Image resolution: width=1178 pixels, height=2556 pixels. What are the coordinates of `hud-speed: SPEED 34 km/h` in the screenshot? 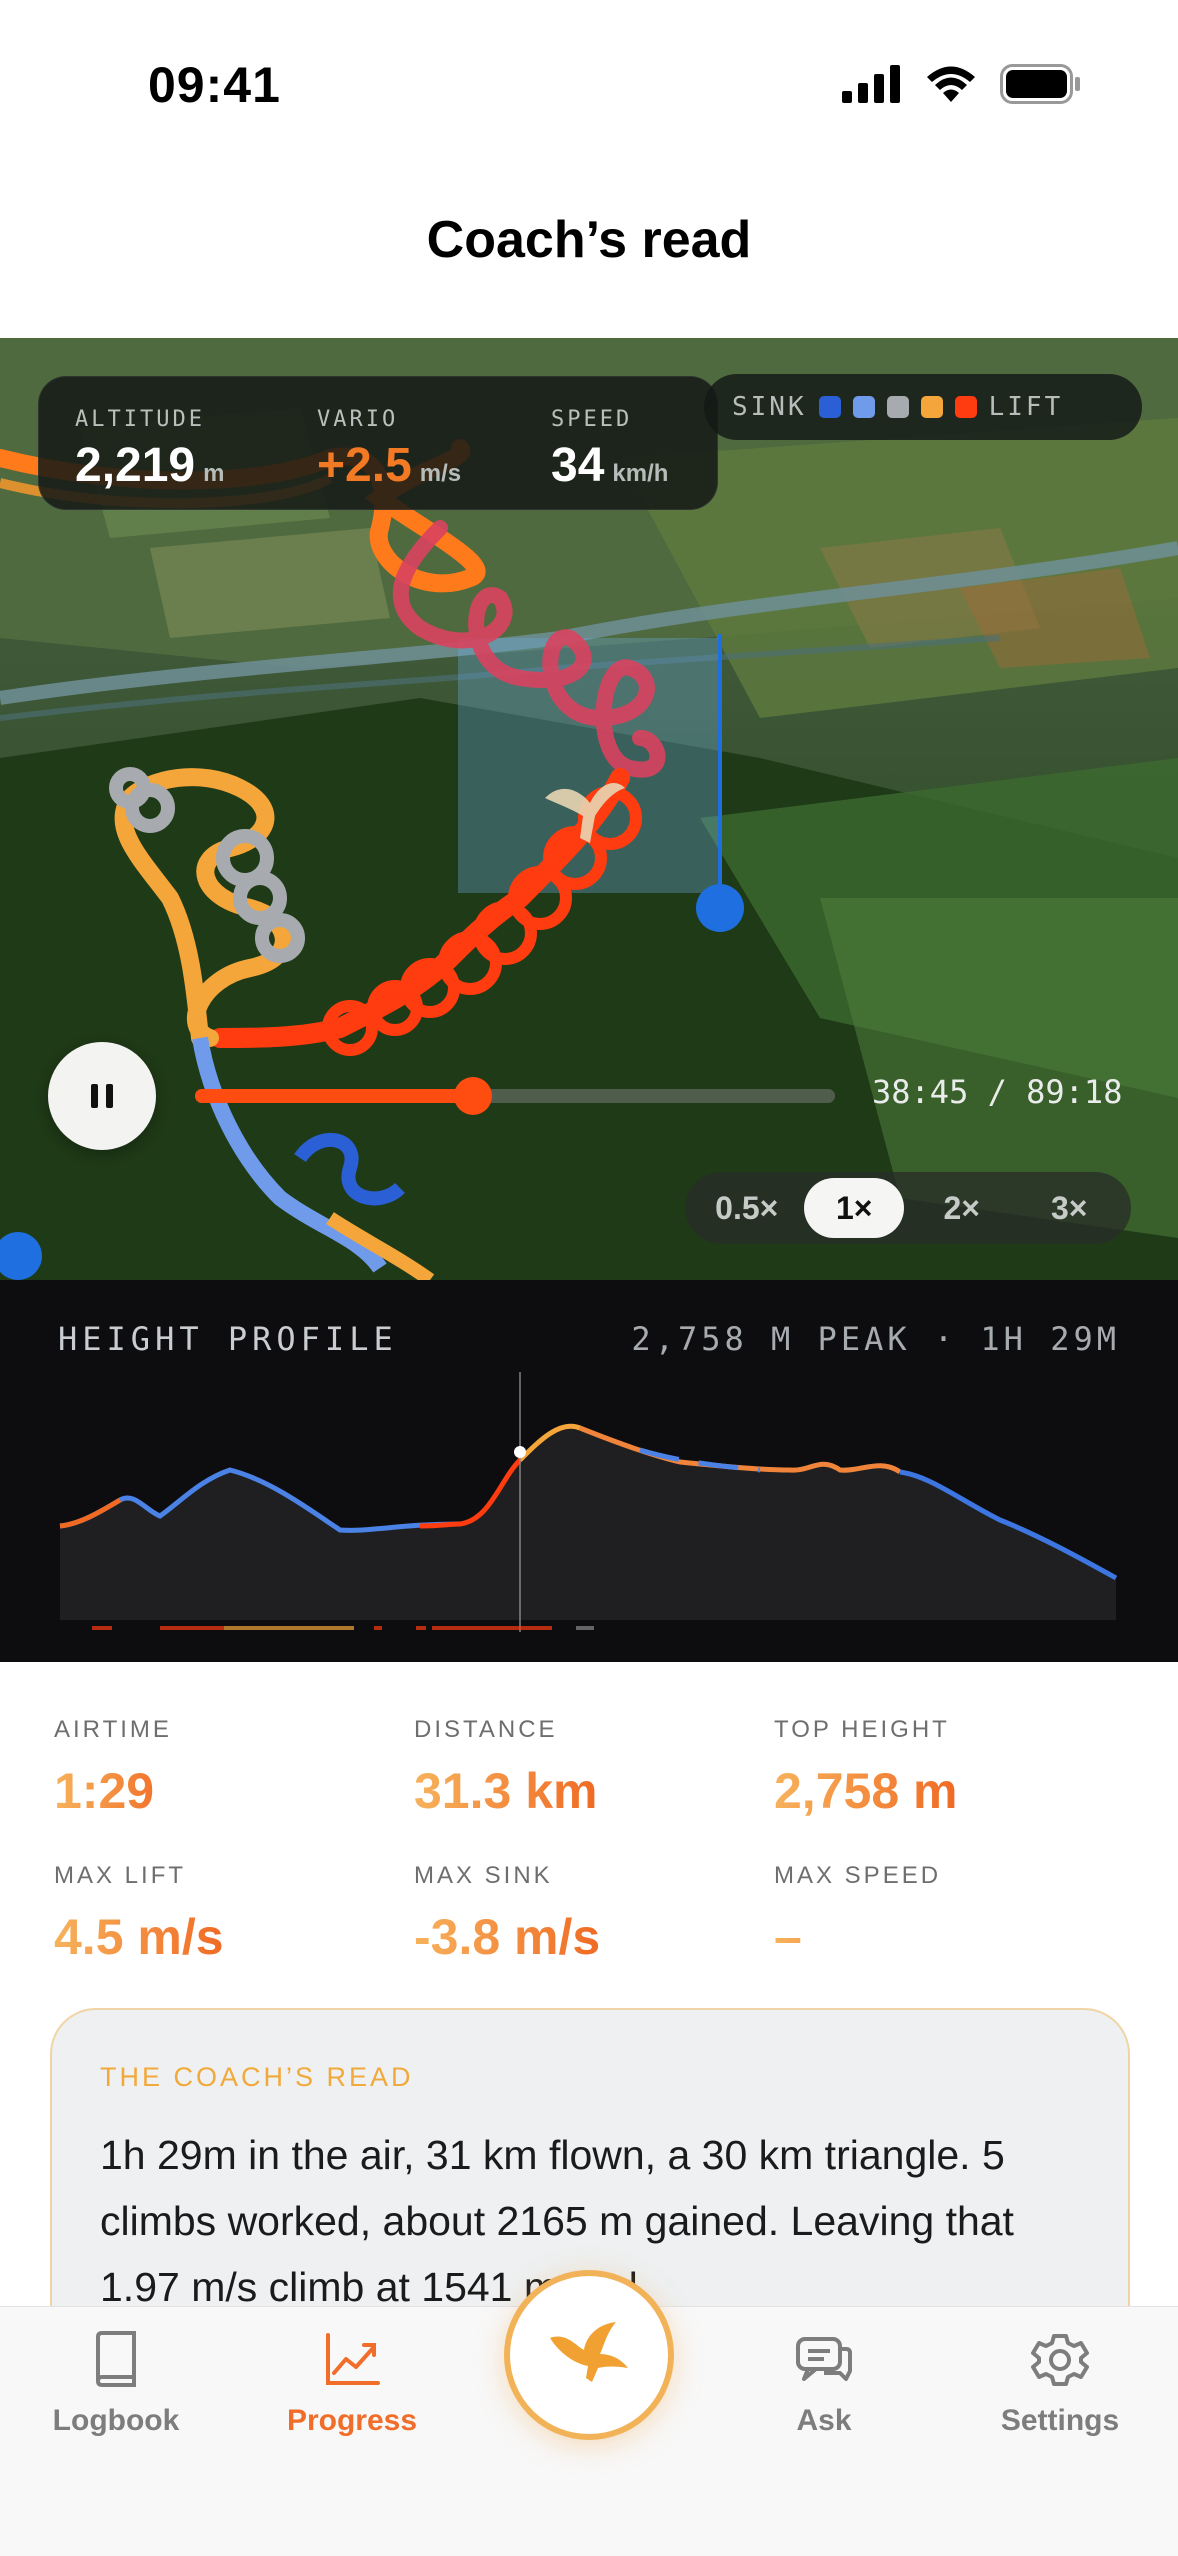 It's located at (610, 449).